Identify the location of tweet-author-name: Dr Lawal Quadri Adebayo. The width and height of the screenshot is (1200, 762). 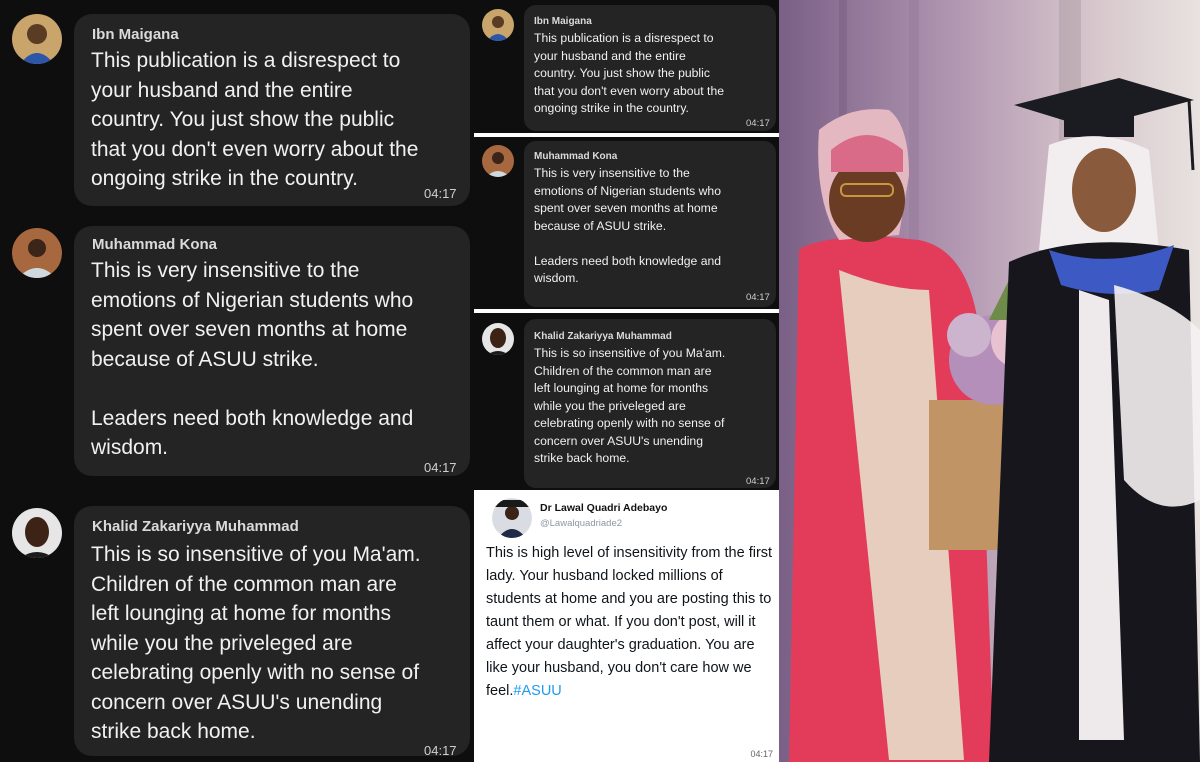
(604, 508).